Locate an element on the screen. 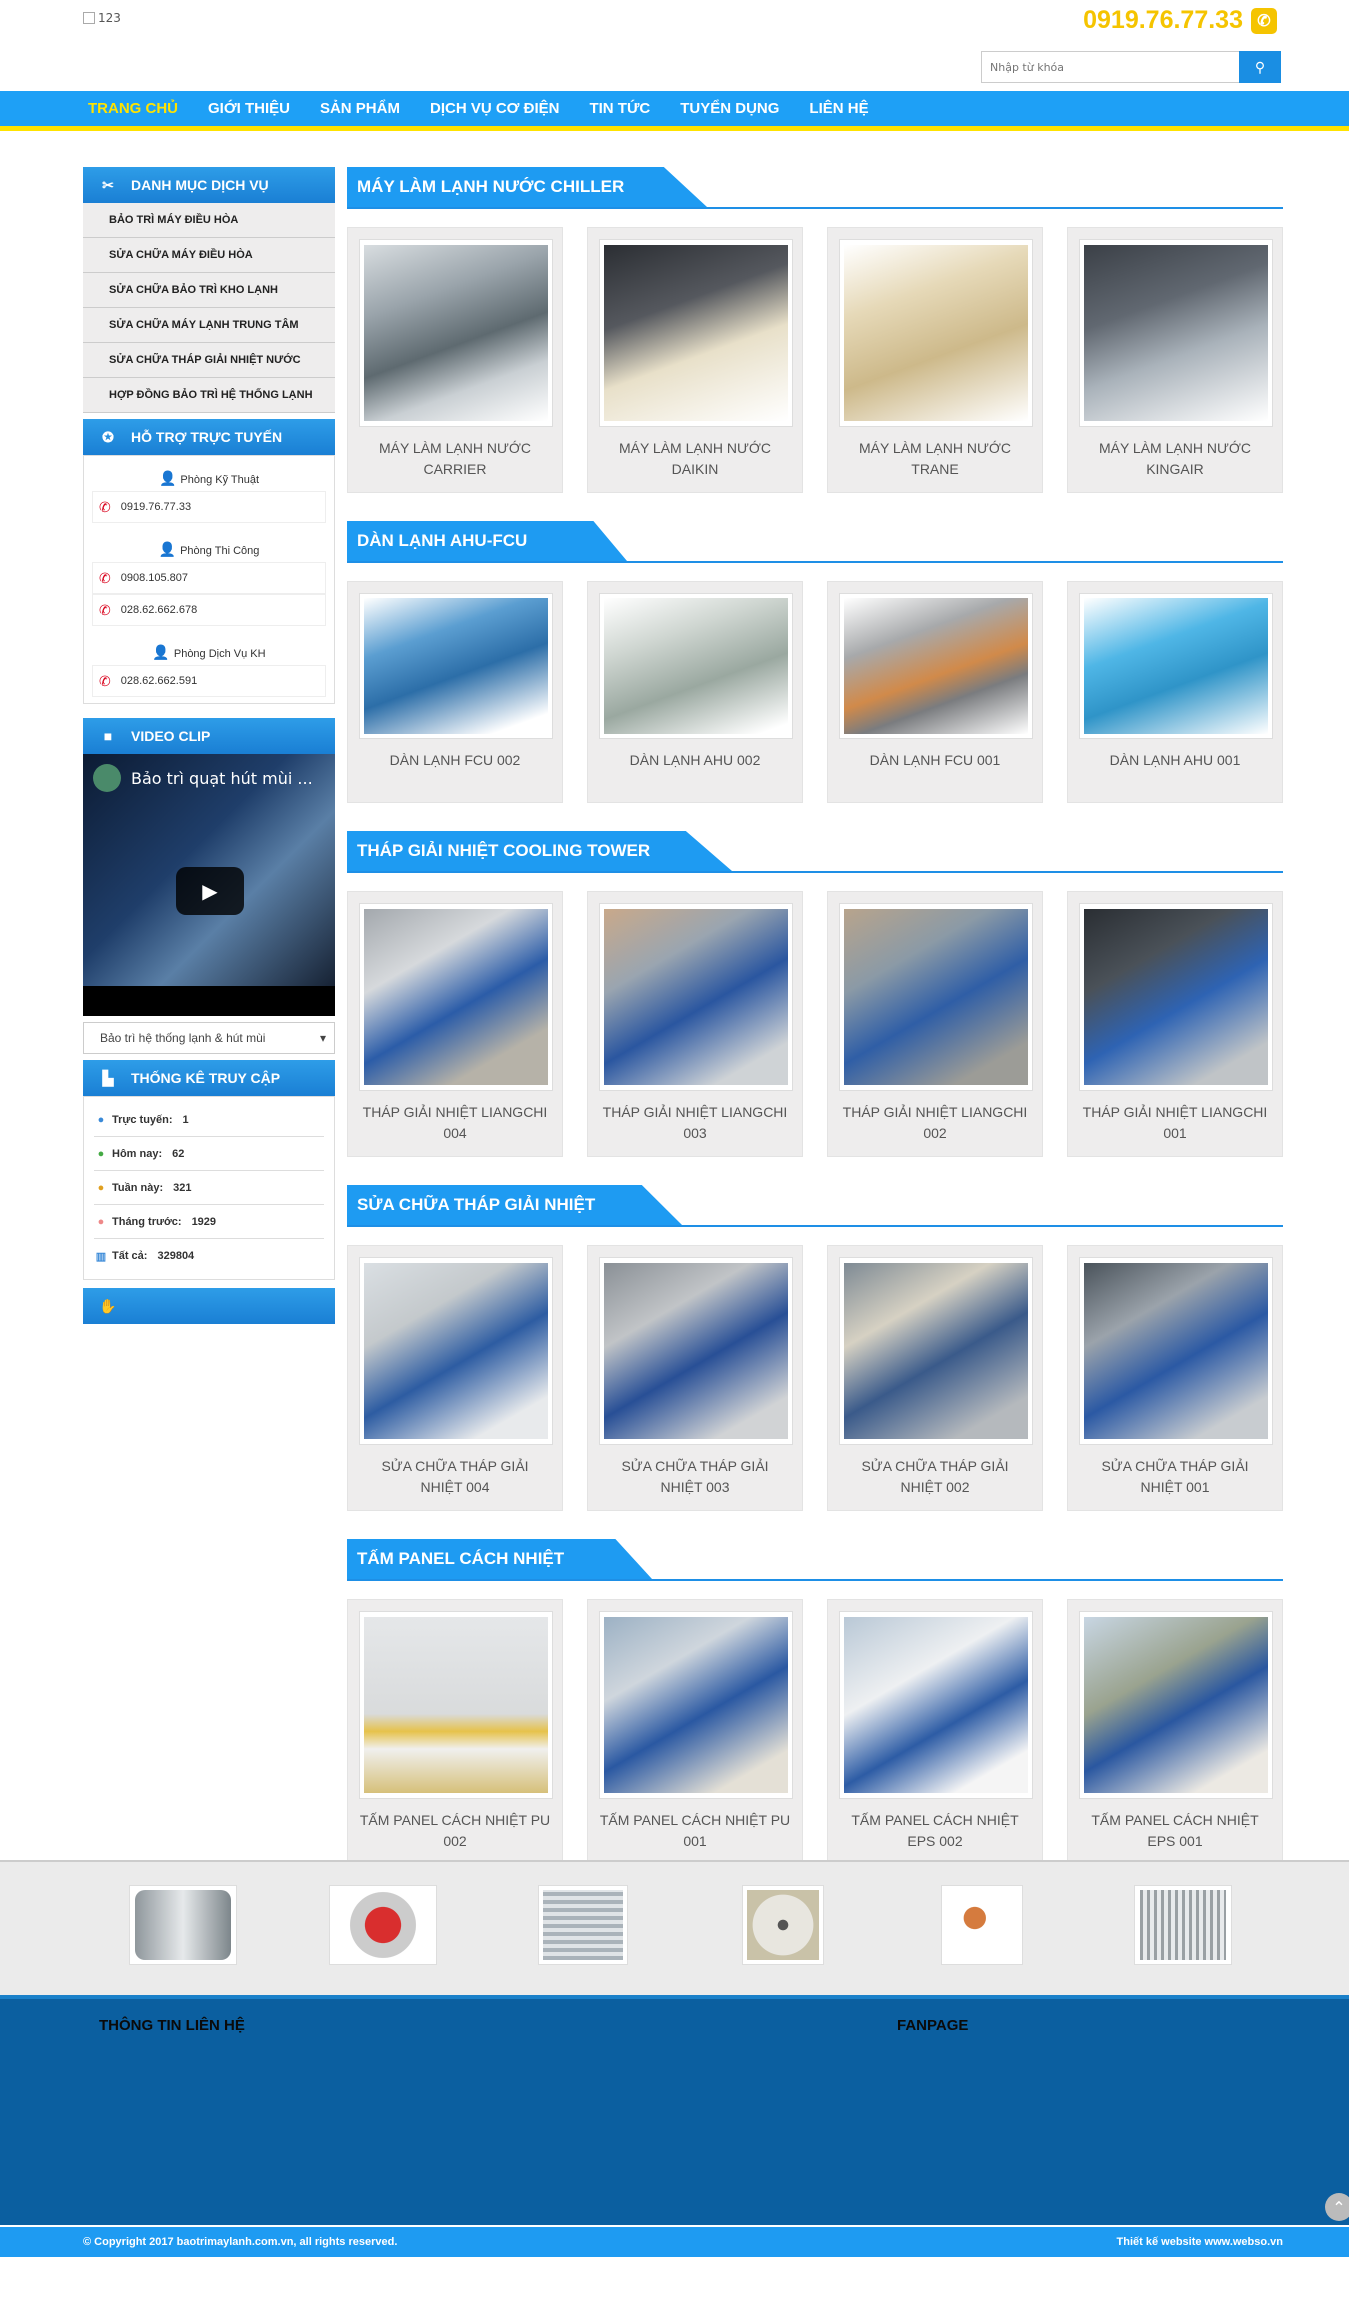 The height and width of the screenshot is (2303, 1349). product-card: THÁP GIẢI NHIỆT LIANGCHI 003 is located at coordinates (695, 1024).